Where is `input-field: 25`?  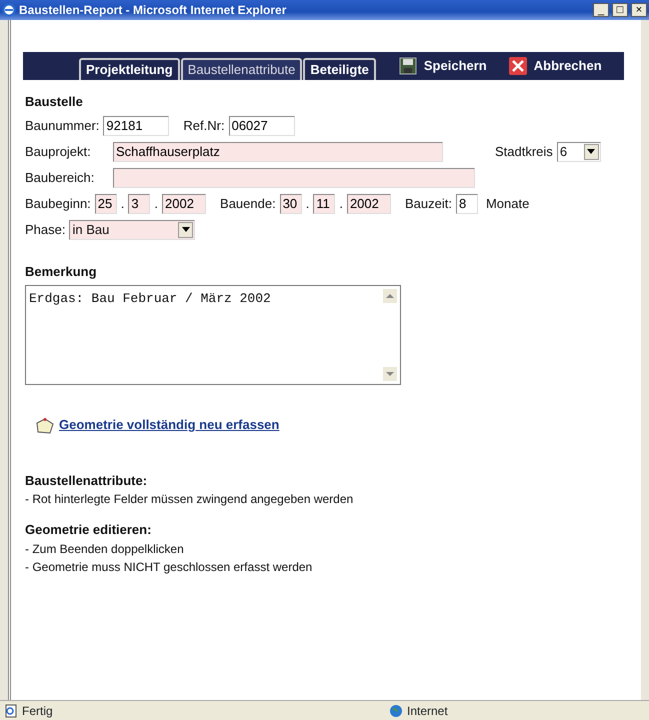 input-field: 25 is located at coordinates (105, 204).